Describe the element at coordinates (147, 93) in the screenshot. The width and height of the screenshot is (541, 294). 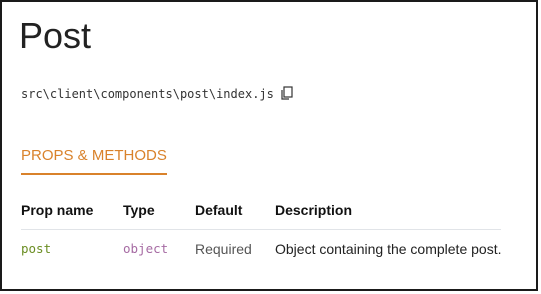
I see `file-path: src\client\components\post\index.js` at that location.